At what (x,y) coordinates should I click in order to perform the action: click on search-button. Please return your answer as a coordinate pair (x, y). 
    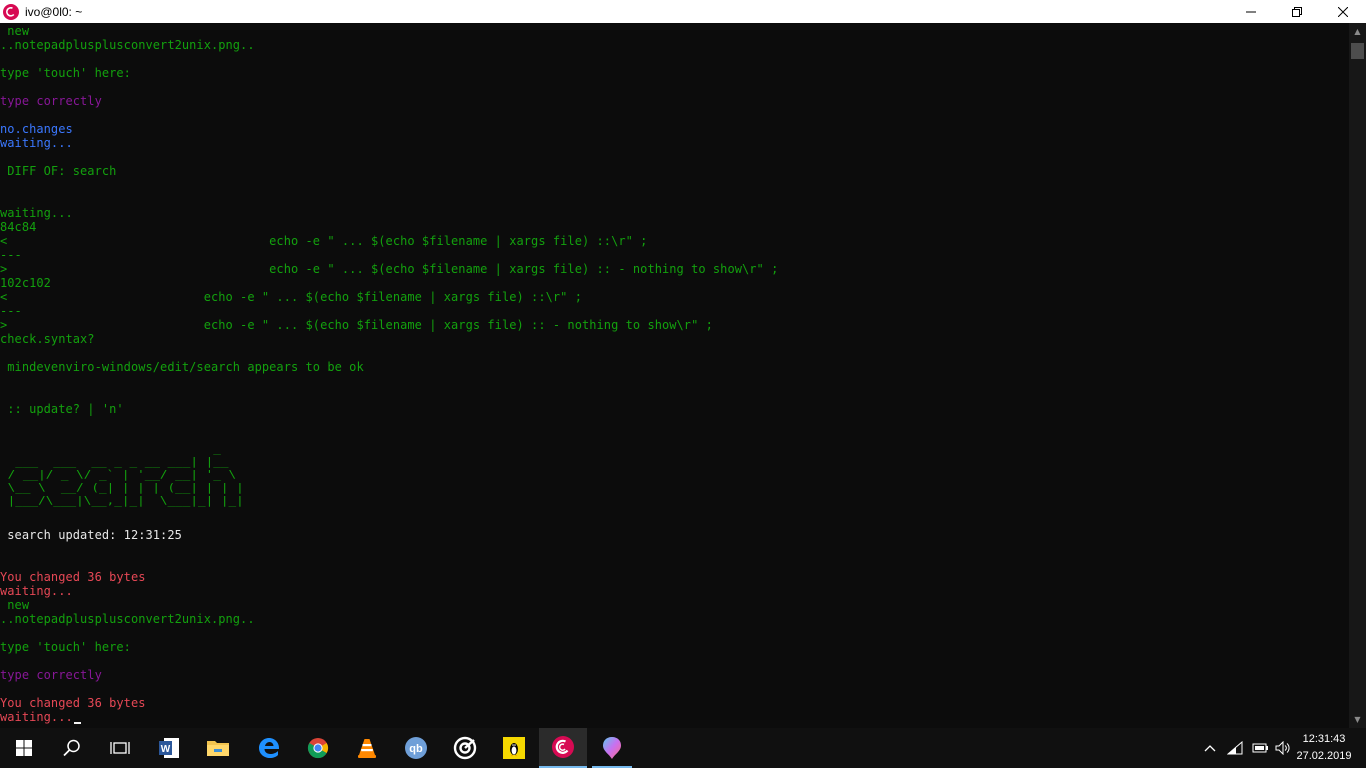
    Looking at the image, I should click on (72, 748).